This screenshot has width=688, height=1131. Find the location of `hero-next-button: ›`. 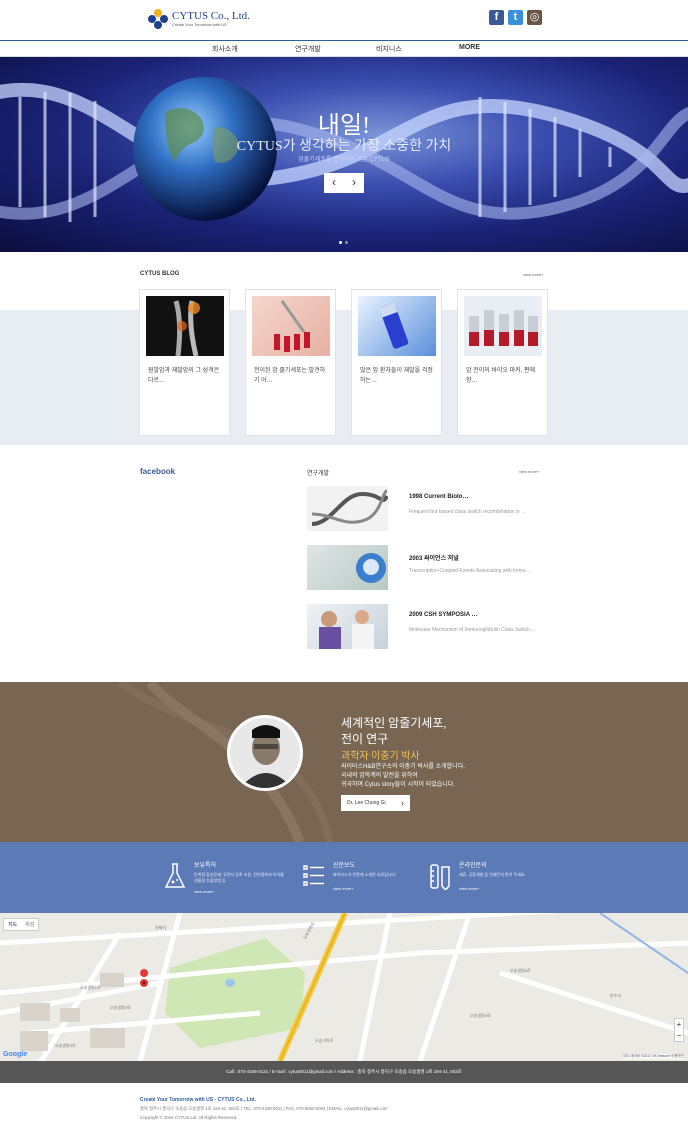

hero-next-button: › is located at coordinates (354, 183).